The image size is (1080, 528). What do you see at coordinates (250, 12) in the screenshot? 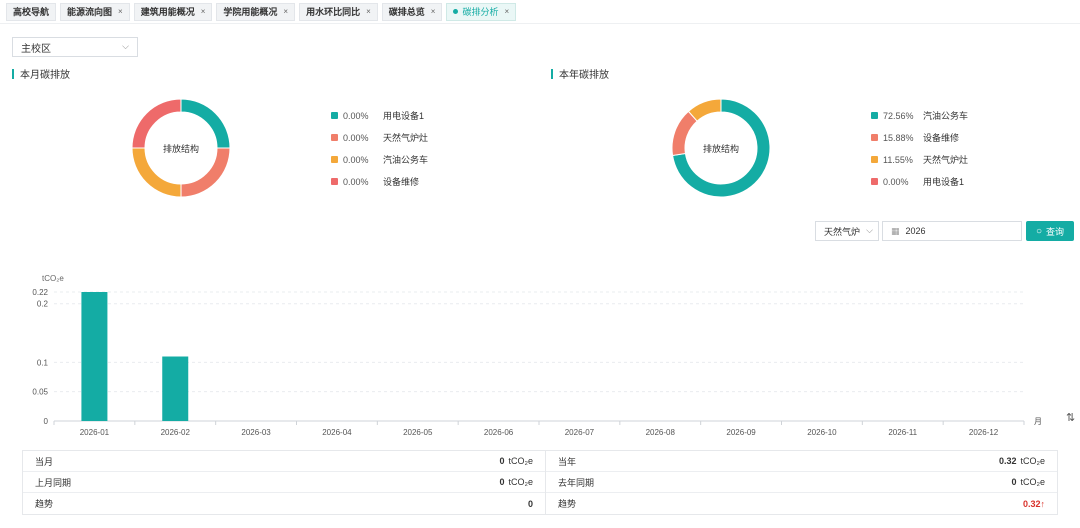
I see `tab-label: 学院用能概况` at bounding box center [250, 12].